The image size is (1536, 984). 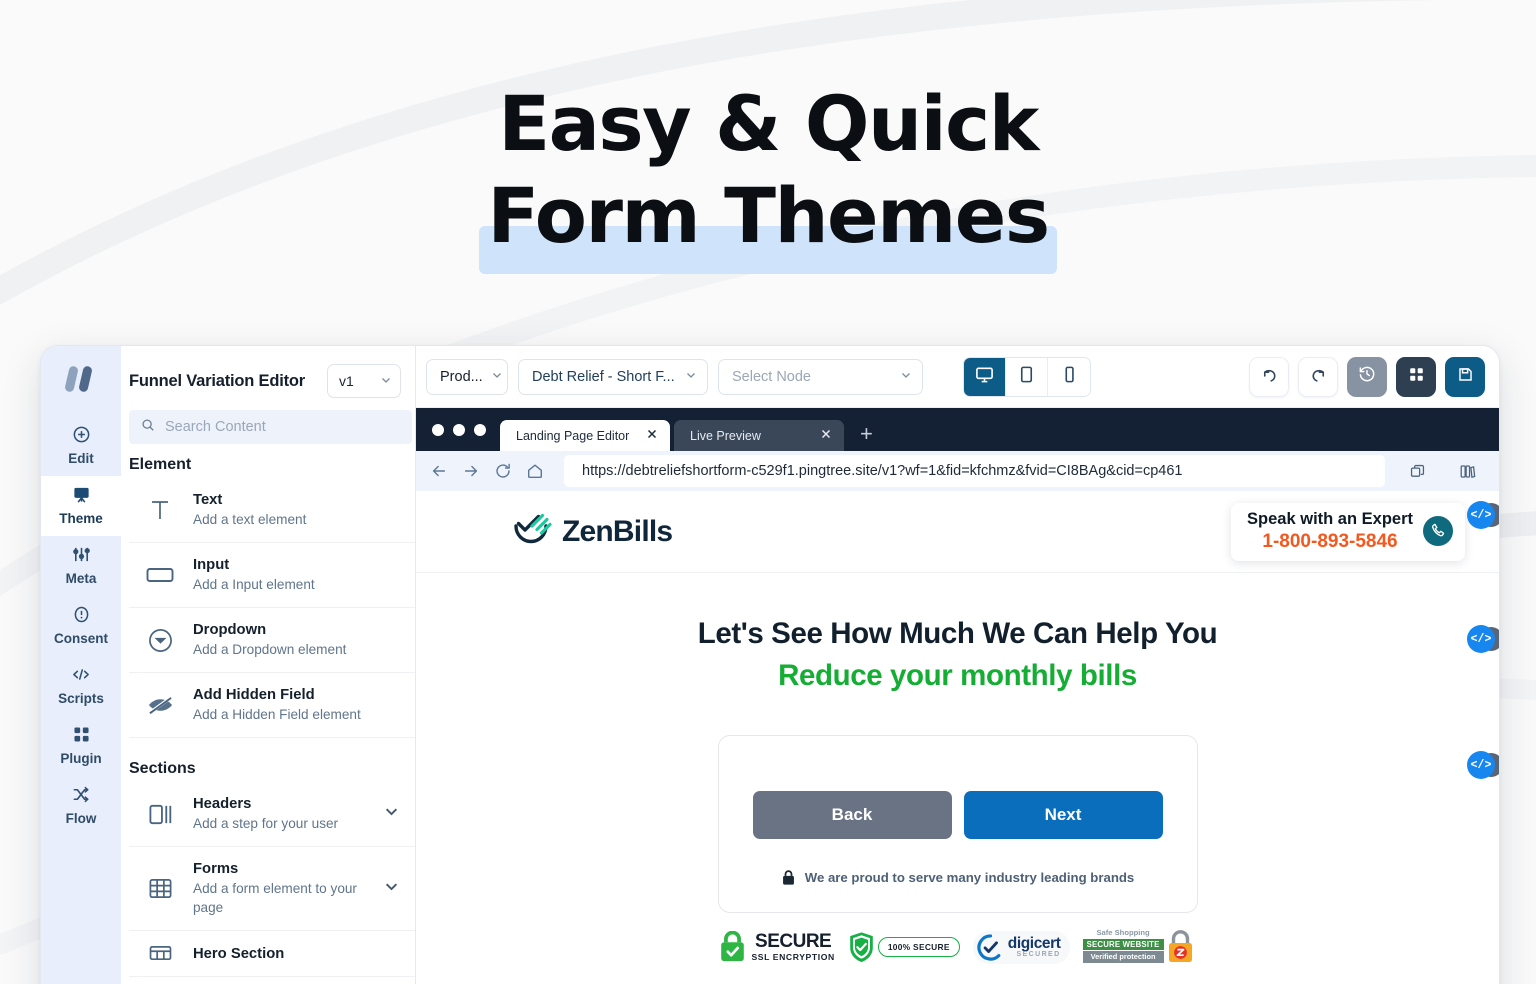 What do you see at coordinates (866, 436) in the screenshot?
I see `new-tab-button: +` at bounding box center [866, 436].